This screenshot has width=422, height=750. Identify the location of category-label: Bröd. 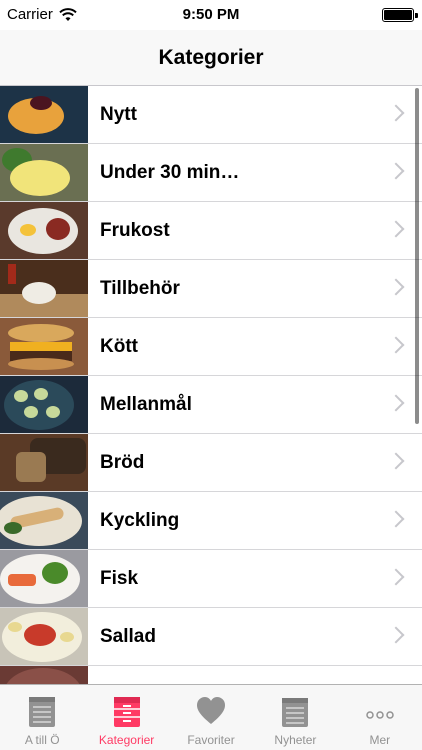
(122, 462).